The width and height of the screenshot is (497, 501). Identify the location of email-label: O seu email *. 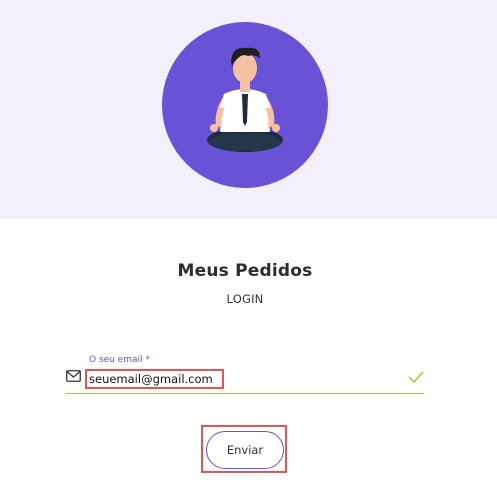
(119, 360).